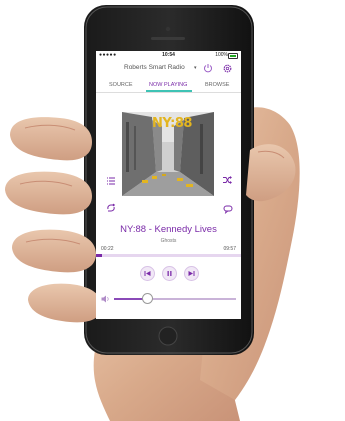  I want to click on comment-icon, so click(228, 209).